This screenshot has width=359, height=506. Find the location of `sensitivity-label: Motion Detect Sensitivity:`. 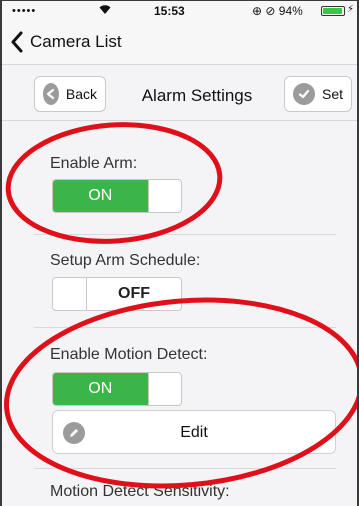

sensitivity-label: Motion Detect Sensitivity: is located at coordinates (140, 491).